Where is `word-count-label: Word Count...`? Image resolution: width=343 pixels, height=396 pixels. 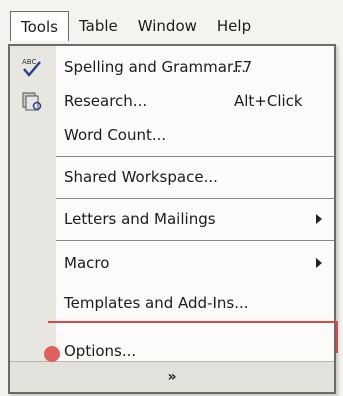
word-count-label: Word Count... is located at coordinates (115, 135).